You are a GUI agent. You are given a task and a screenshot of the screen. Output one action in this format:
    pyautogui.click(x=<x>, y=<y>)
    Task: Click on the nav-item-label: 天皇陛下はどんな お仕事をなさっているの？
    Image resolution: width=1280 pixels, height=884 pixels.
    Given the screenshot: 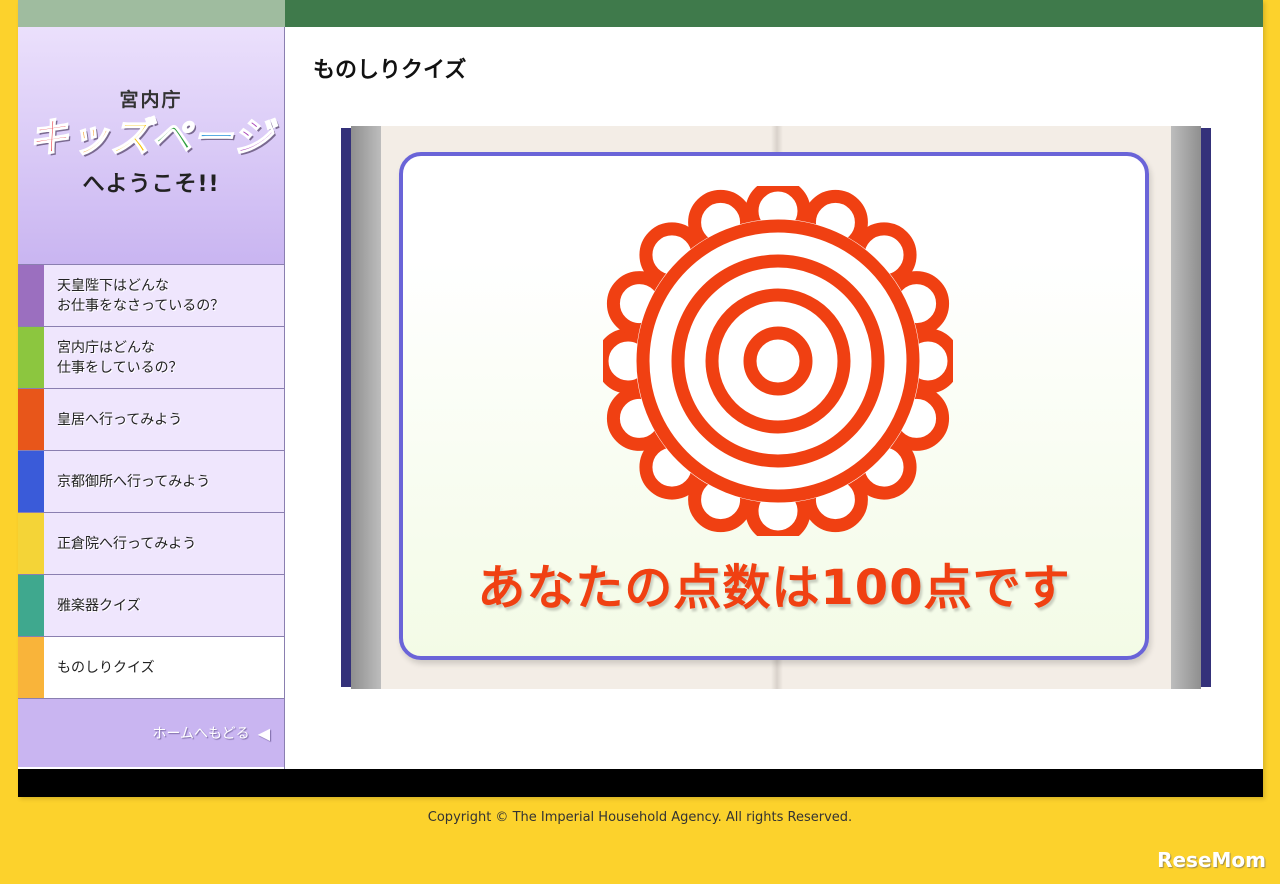 What is the action you would take?
    pyautogui.click(x=141, y=295)
    